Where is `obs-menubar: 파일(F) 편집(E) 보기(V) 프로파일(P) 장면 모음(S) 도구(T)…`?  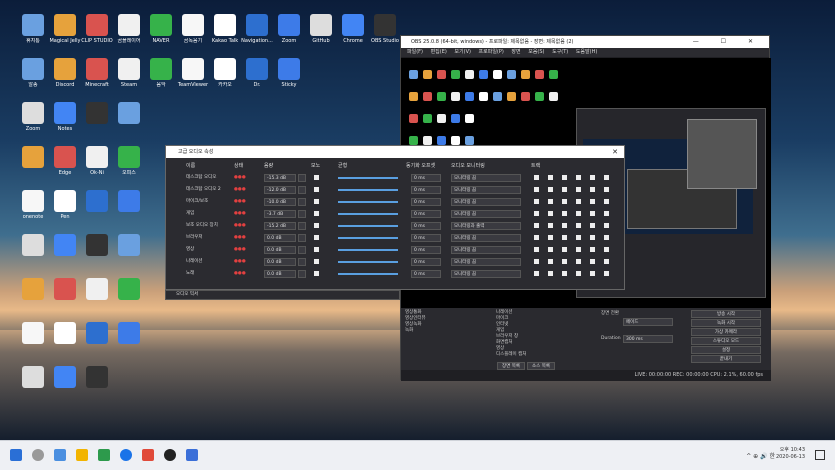
obs-menubar: 파일(F) 편집(E) 보기(V) 프로파일(P) 장면 모음(S) 도구(T)… is located at coordinates (585, 52).